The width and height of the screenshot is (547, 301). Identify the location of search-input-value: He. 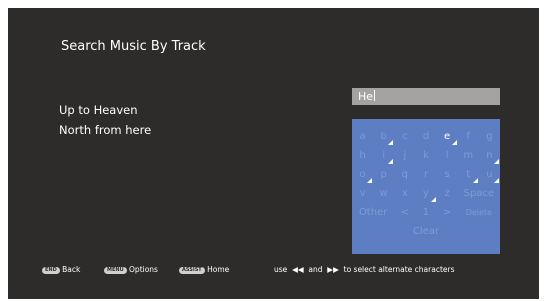
(366, 96).